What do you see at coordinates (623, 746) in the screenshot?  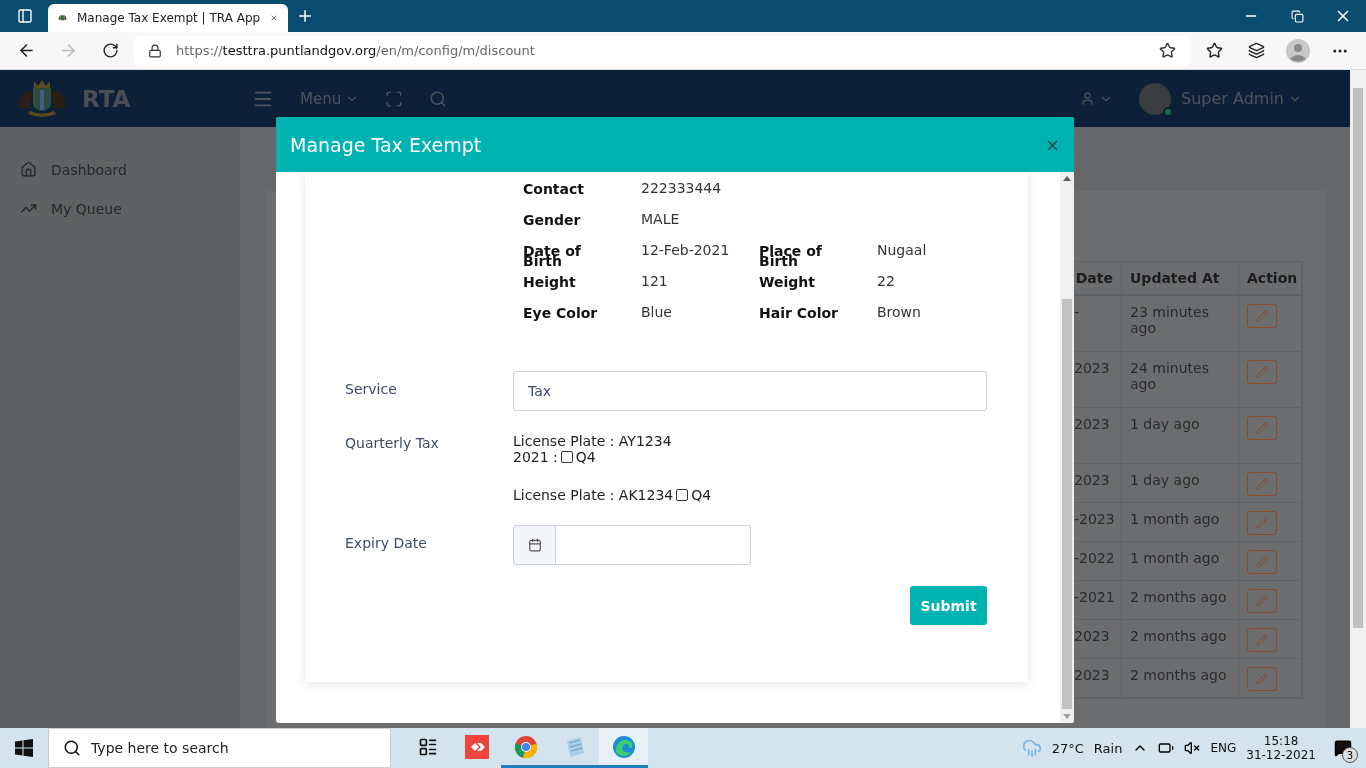 I see `edge-browser-icon` at bounding box center [623, 746].